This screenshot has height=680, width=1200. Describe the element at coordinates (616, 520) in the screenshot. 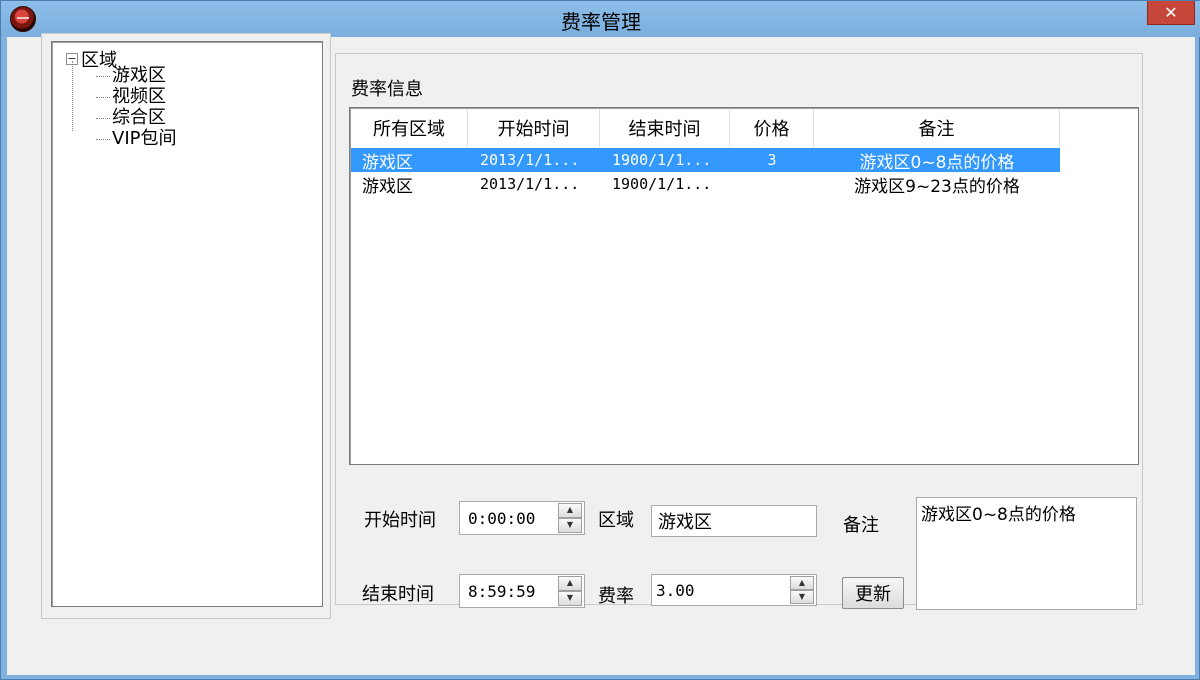

I see `area-label: 区域` at that location.